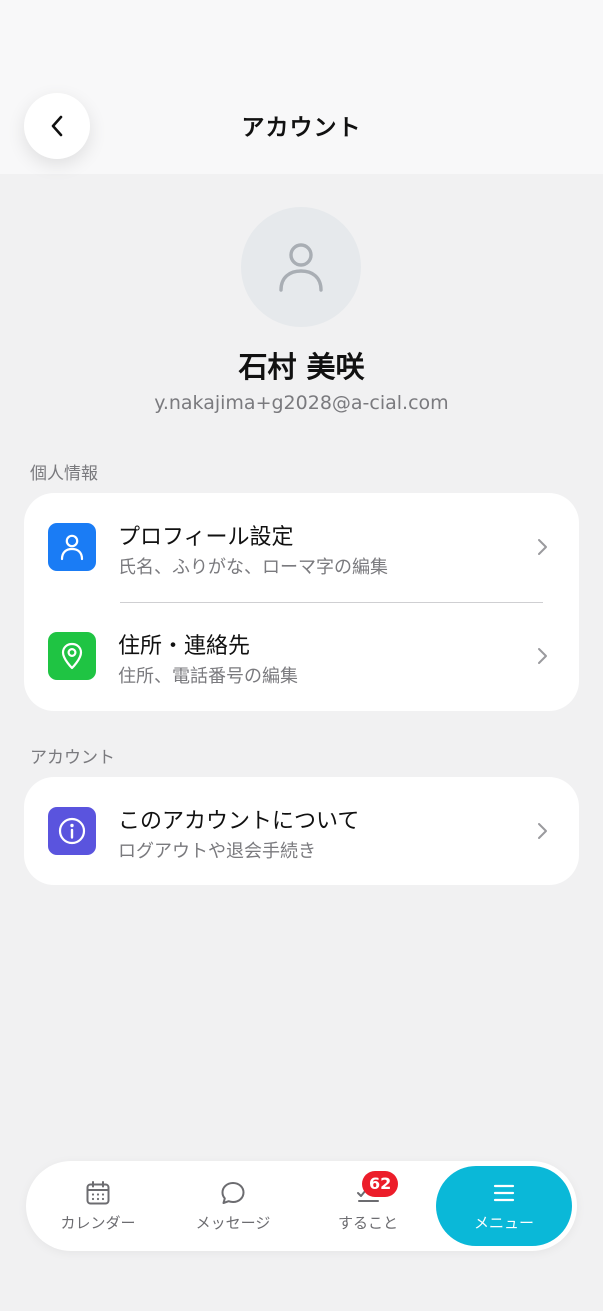 This screenshot has width=603, height=1311. I want to click on avatar, so click(301, 267).